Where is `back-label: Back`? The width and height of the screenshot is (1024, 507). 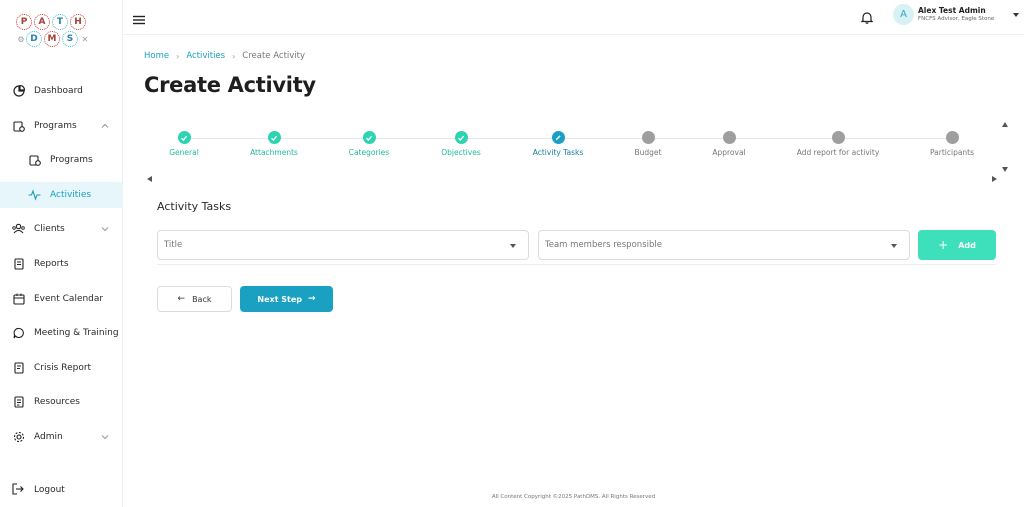 back-label: Back is located at coordinates (202, 299).